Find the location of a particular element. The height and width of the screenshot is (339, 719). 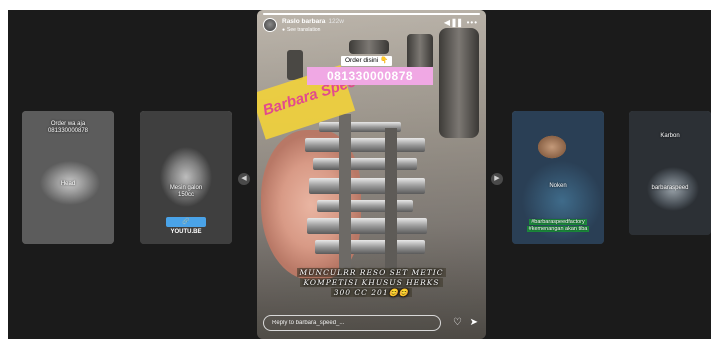

card-caption-line-1: Order wa aja is located at coordinates (68, 124).